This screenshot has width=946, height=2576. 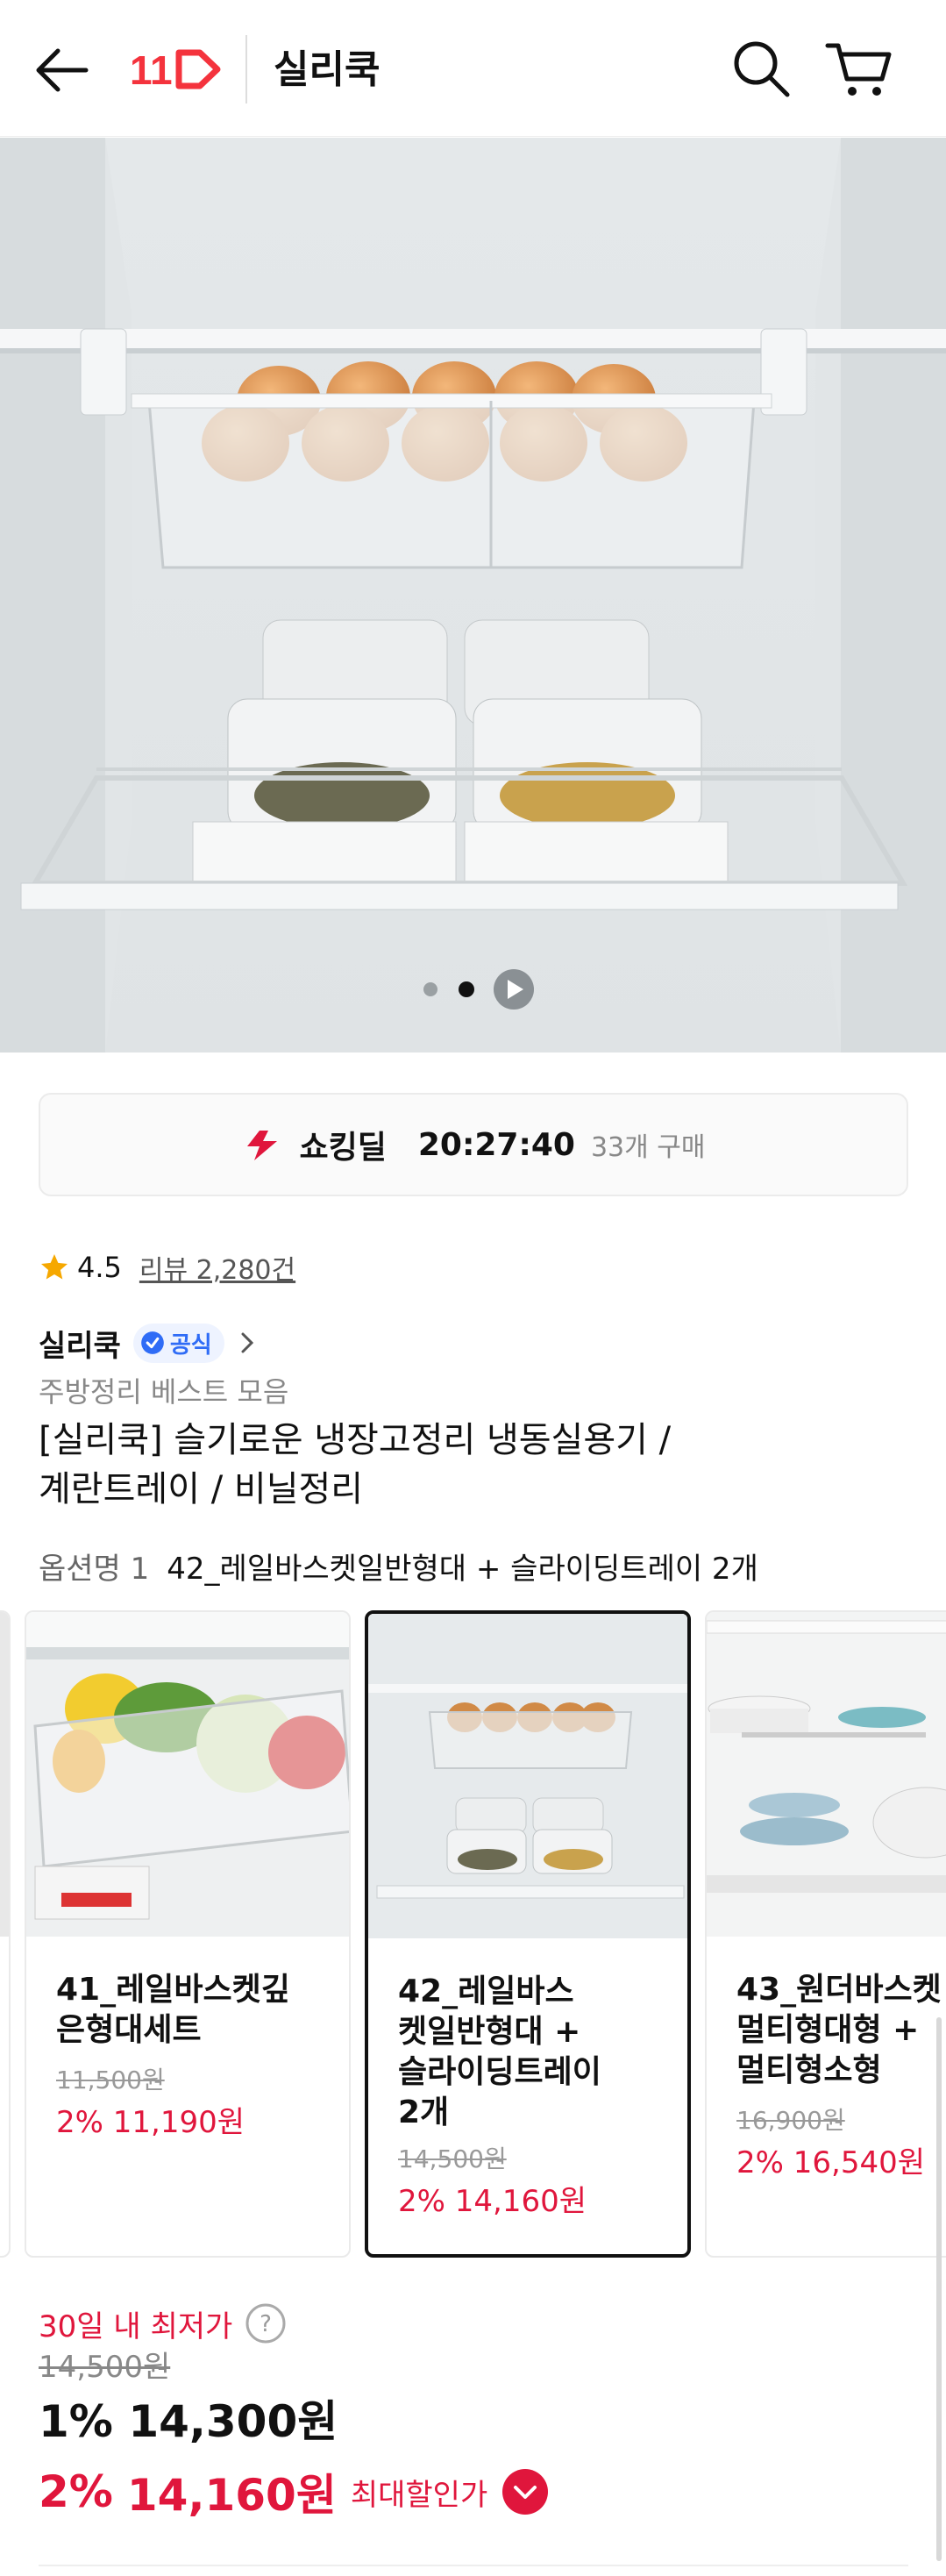 I want to click on review-count-link: 리뷰 2,280건, so click(x=217, y=1268).